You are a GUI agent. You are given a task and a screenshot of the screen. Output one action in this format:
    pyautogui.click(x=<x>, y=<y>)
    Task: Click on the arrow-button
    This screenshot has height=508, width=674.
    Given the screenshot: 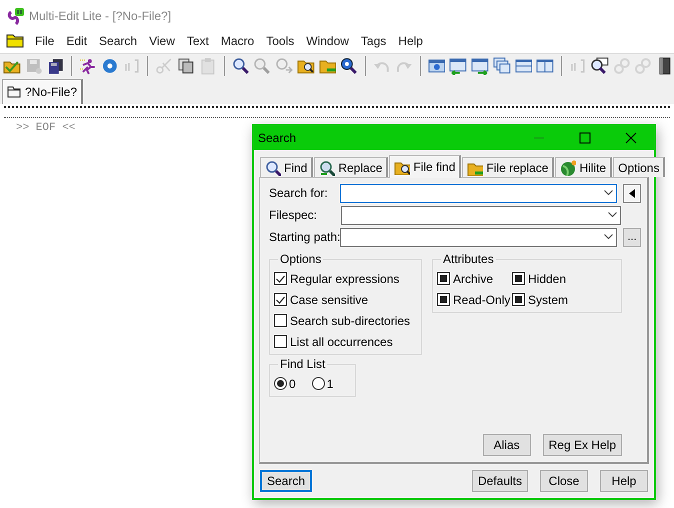 What is the action you would take?
    pyautogui.click(x=632, y=193)
    